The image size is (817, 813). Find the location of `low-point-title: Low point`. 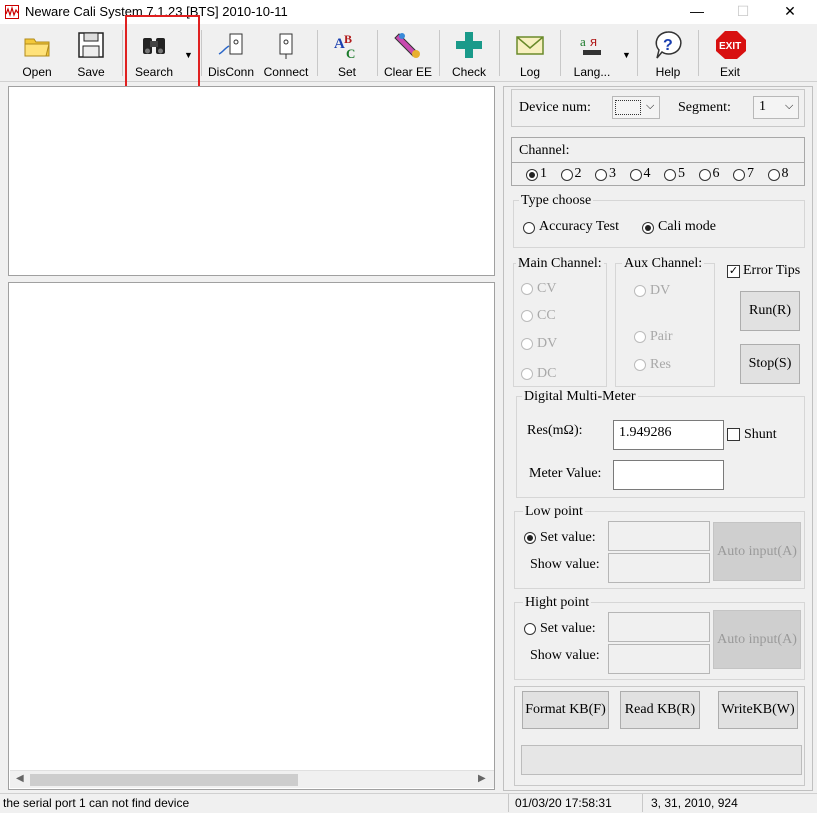

low-point-title: Low point is located at coordinates (554, 512).